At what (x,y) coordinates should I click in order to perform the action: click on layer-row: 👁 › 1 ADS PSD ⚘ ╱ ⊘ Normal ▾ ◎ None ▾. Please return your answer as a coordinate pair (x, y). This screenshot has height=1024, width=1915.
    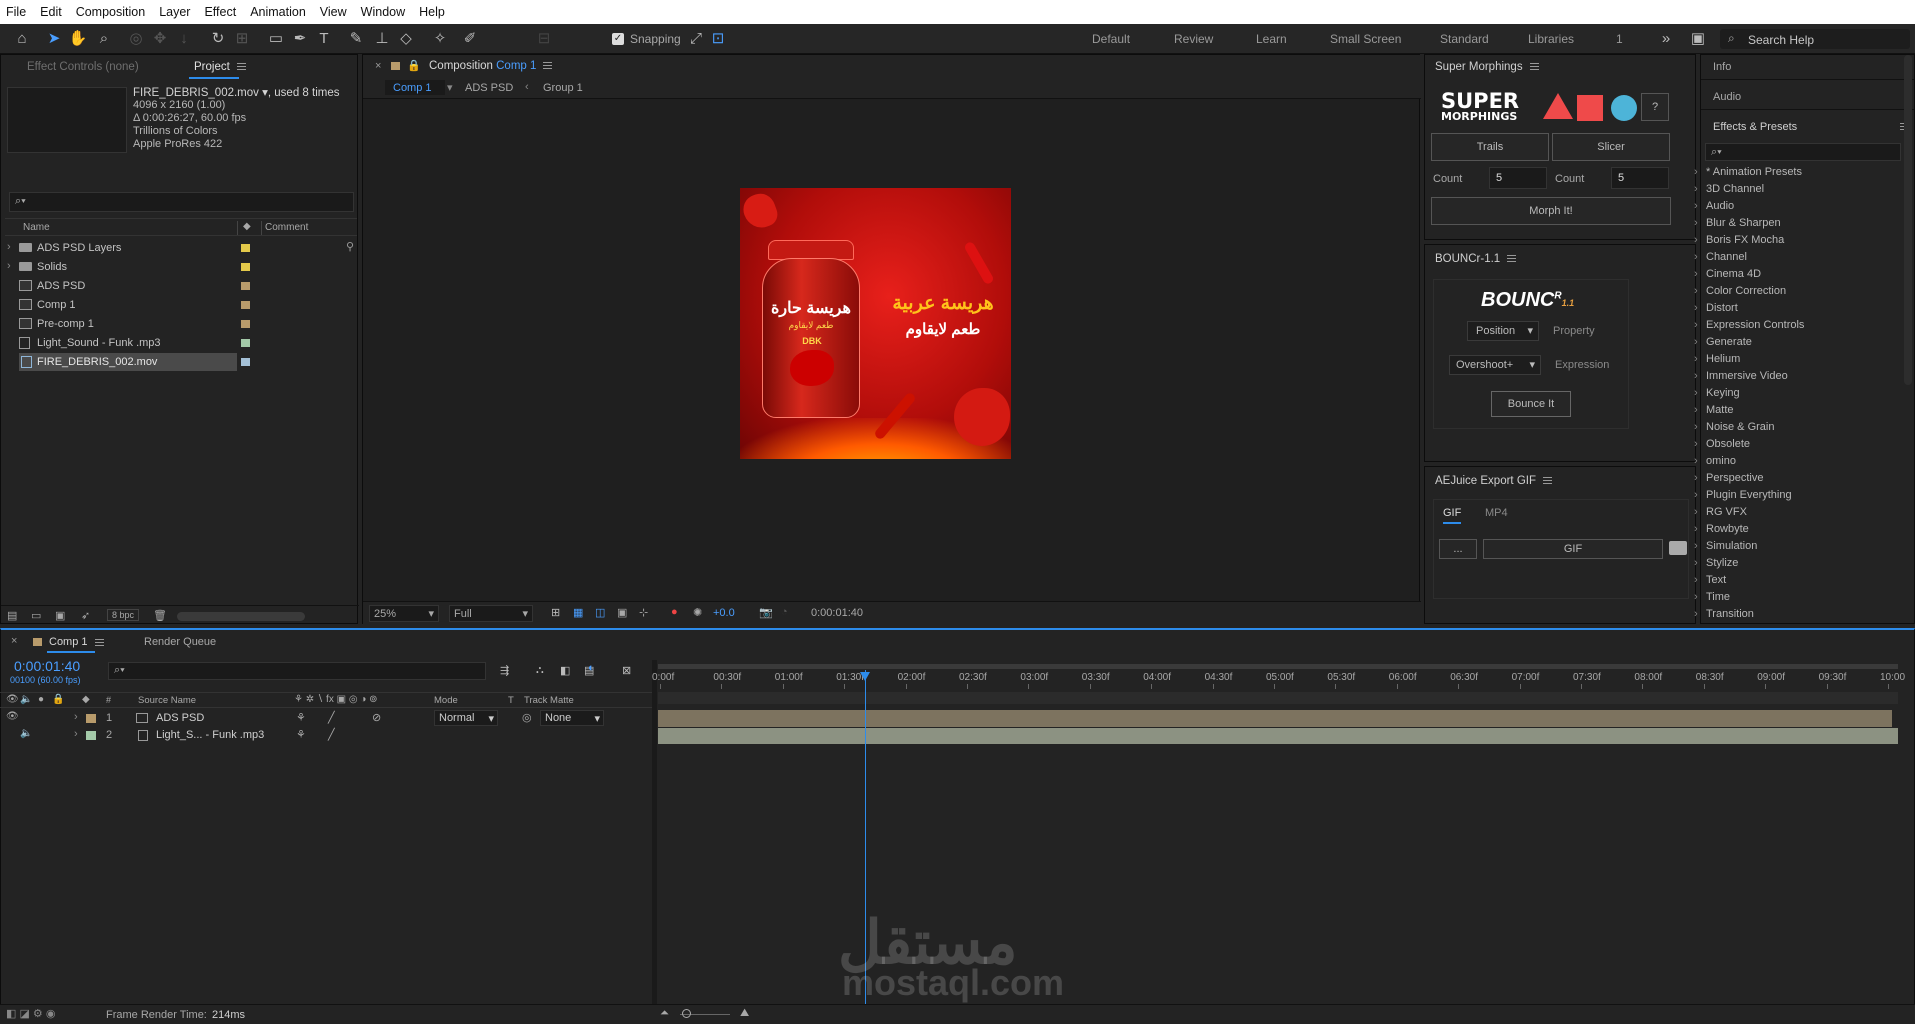
    Looking at the image, I should click on (326, 718).